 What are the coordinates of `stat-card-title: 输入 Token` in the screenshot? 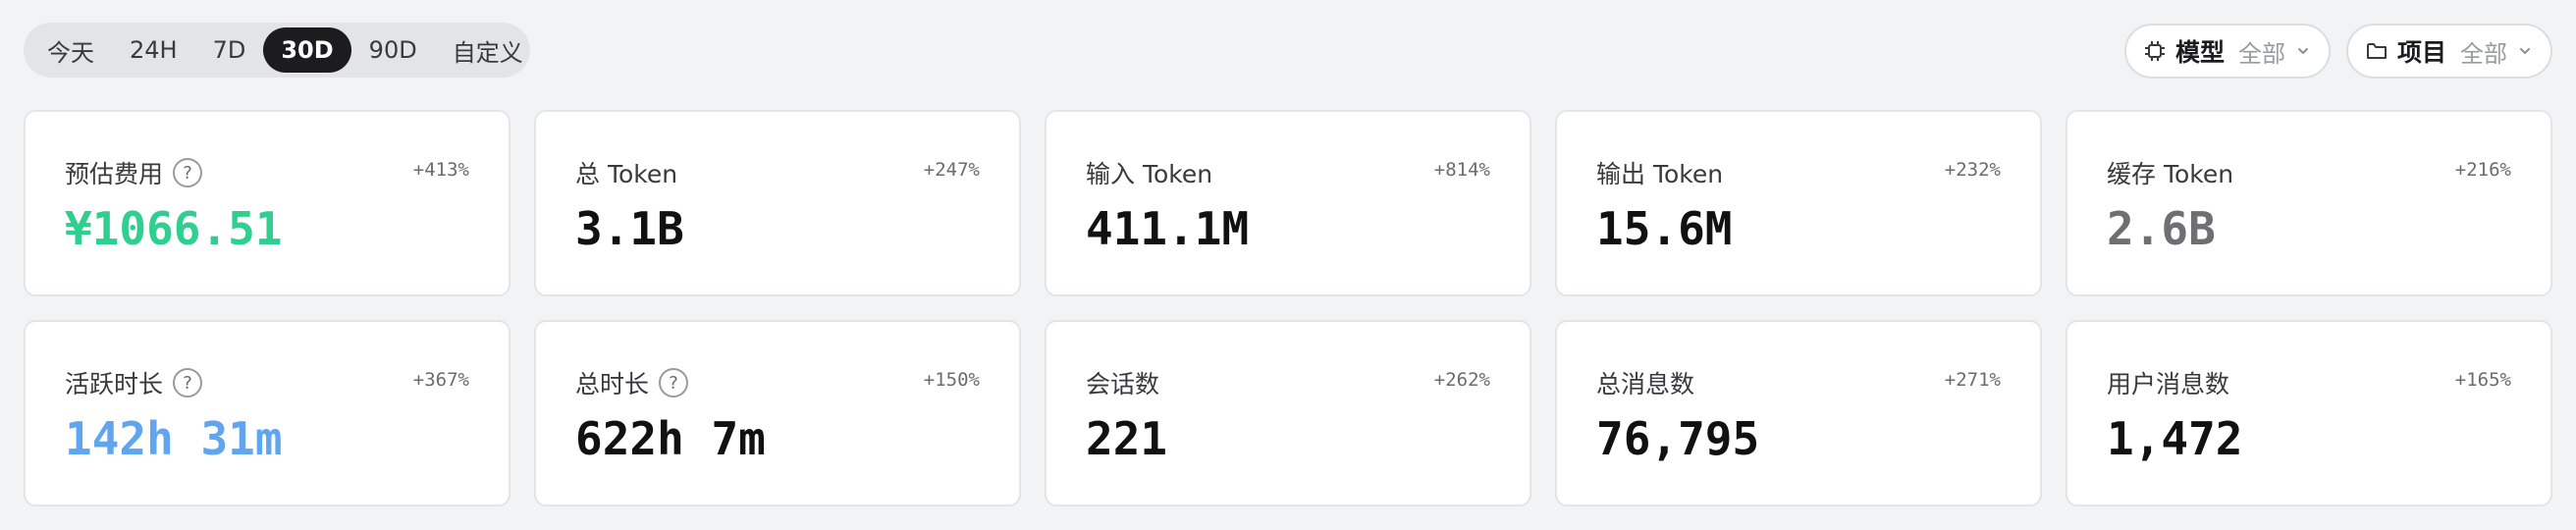 It's located at (1149, 174).